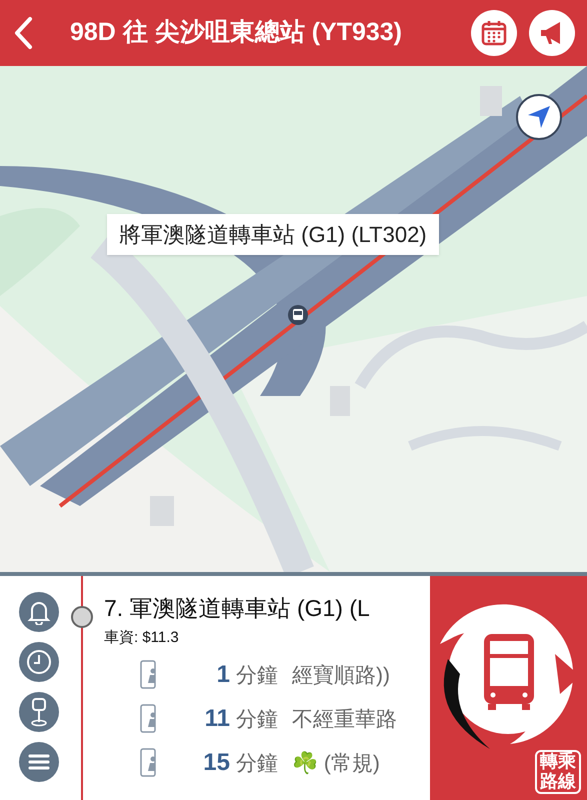  Describe the element at coordinates (223, 675) in the screenshot. I see `eta-minutes: 1` at that location.